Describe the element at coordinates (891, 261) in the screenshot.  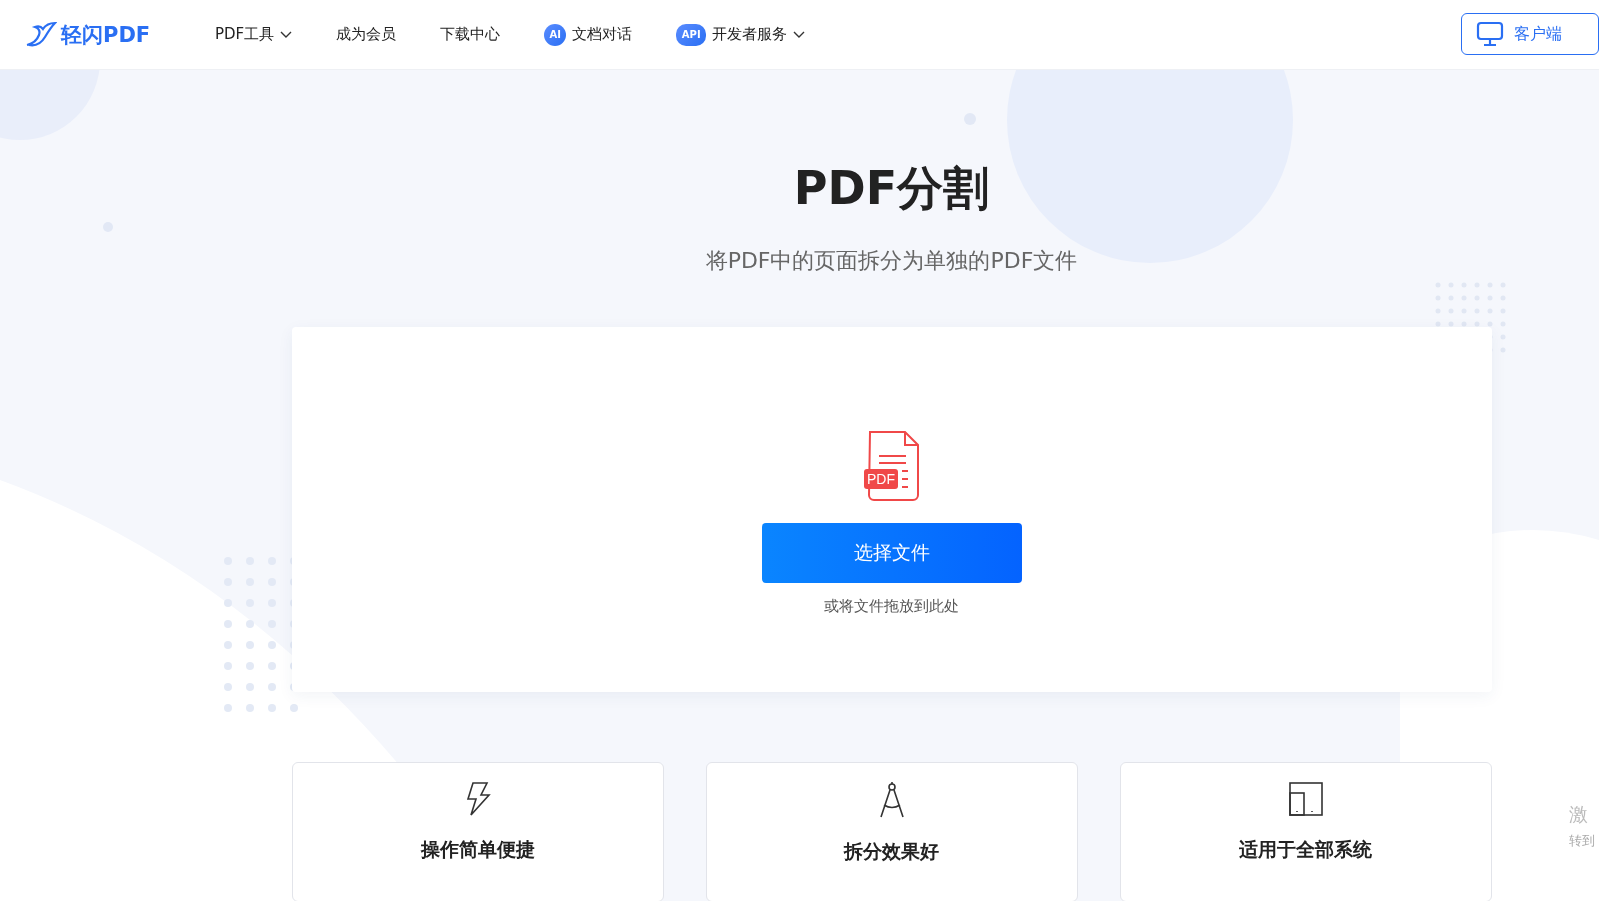
I see `page-subtitle: 将PDF中的页面拆分为单独的PDF文件` at that location.